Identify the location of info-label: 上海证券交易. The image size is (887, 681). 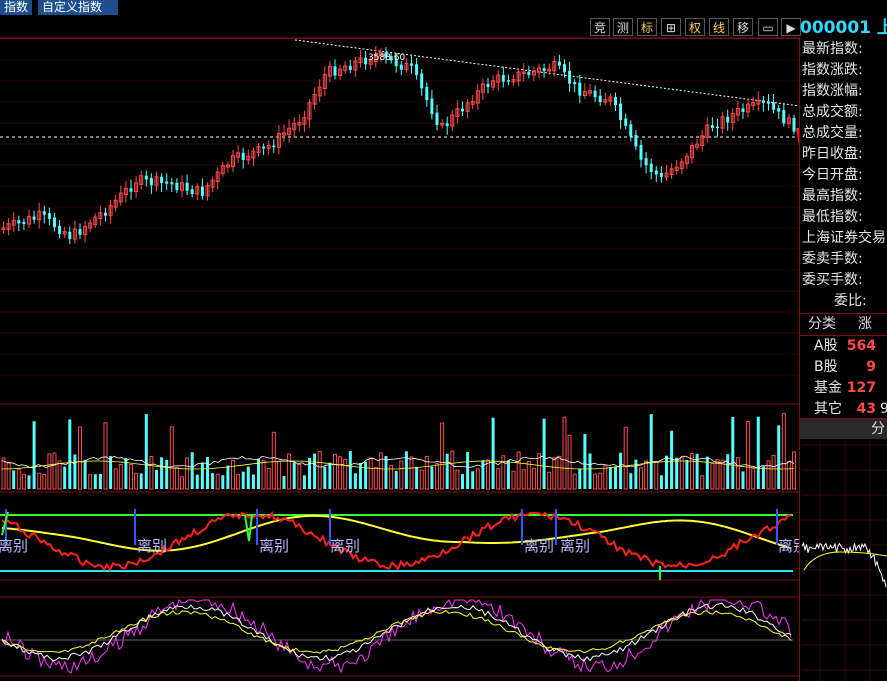
(844, 238).